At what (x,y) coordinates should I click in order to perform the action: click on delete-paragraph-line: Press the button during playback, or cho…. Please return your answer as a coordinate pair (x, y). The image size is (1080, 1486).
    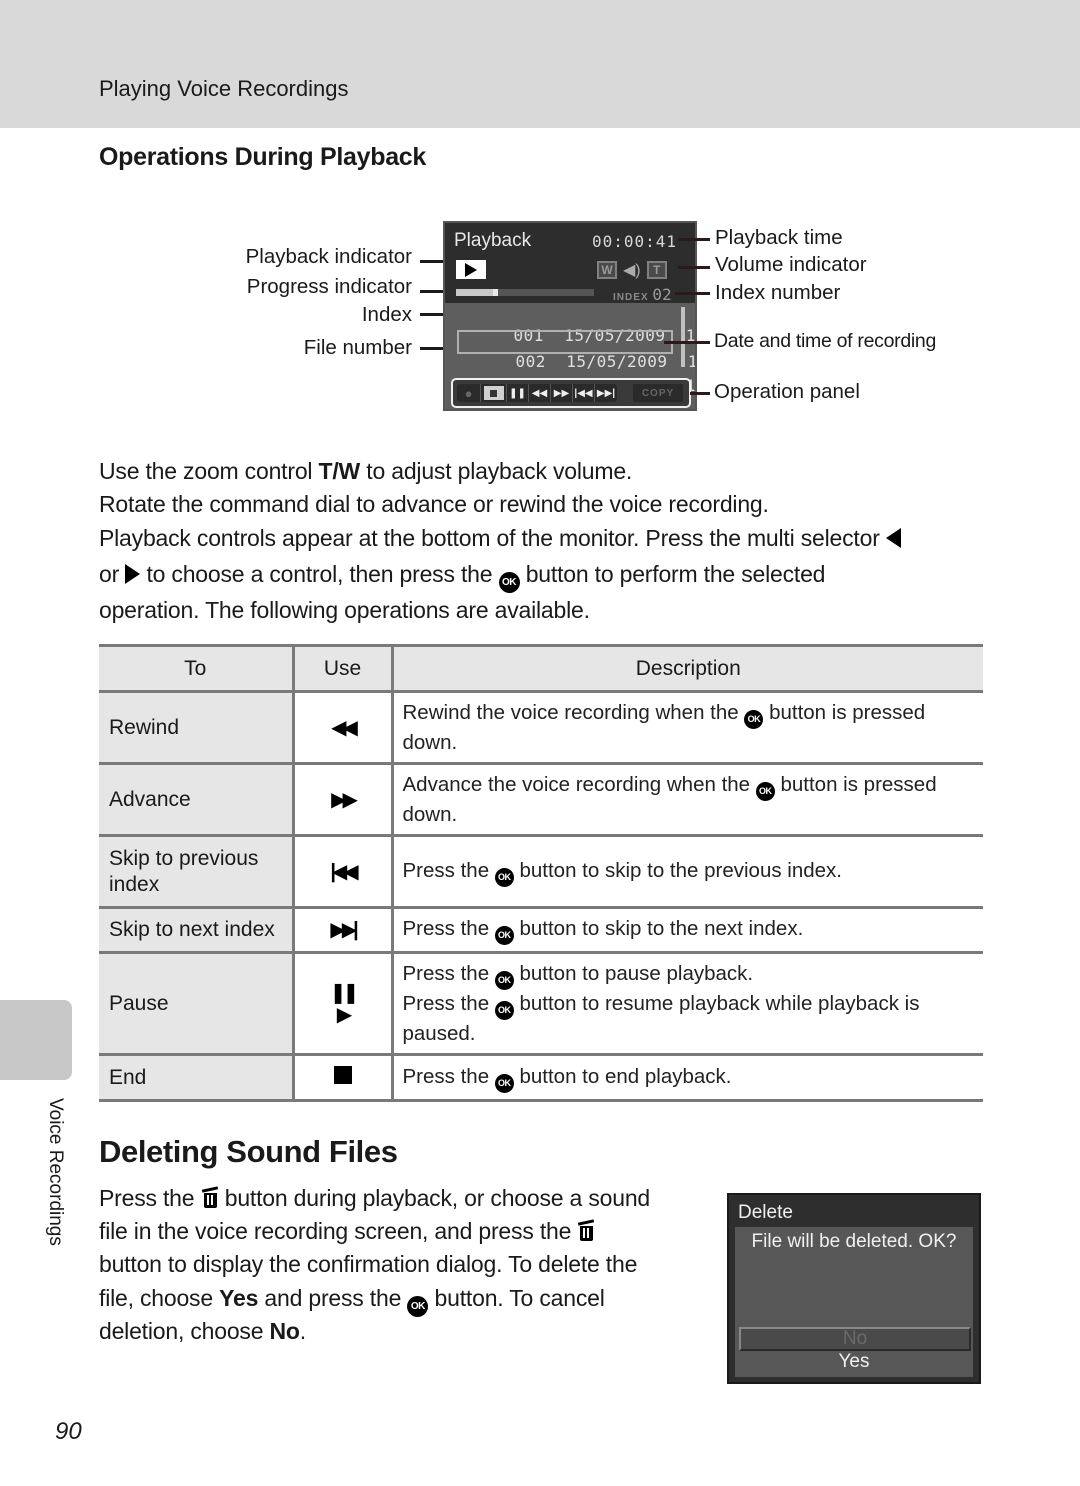
    Looking at the image, I should click on (374, 1198).